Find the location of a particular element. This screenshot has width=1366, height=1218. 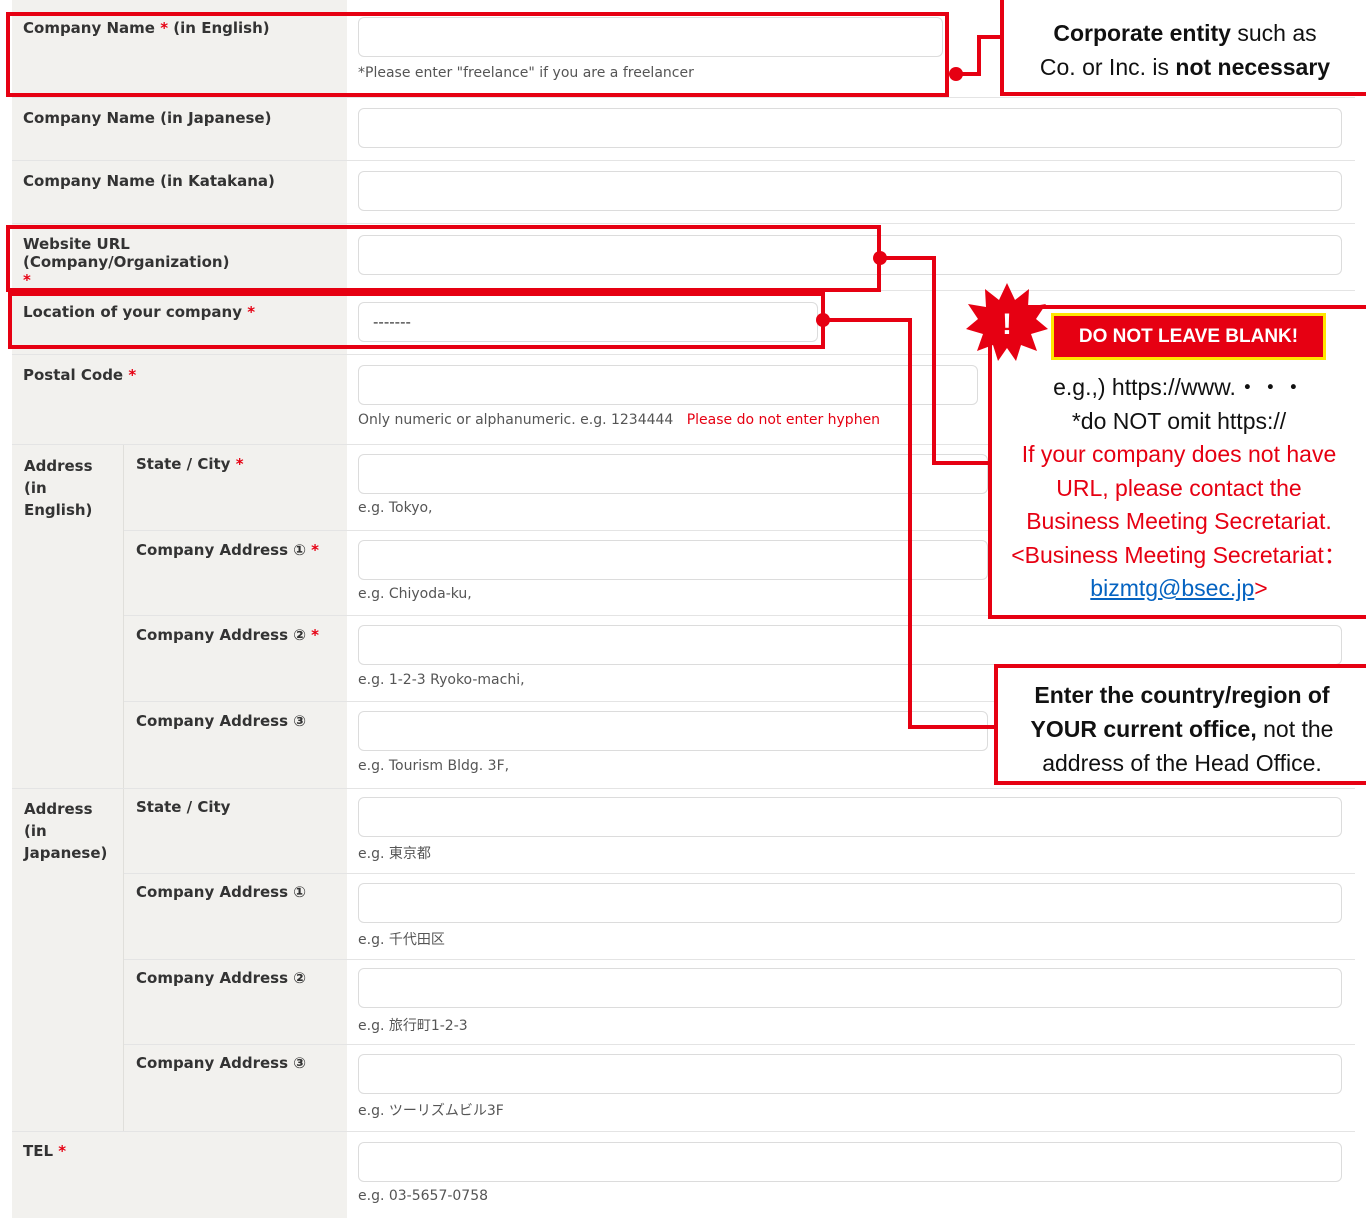

address-jp-line3-label: Company Address ③ is located at coordinates (221, 1063).